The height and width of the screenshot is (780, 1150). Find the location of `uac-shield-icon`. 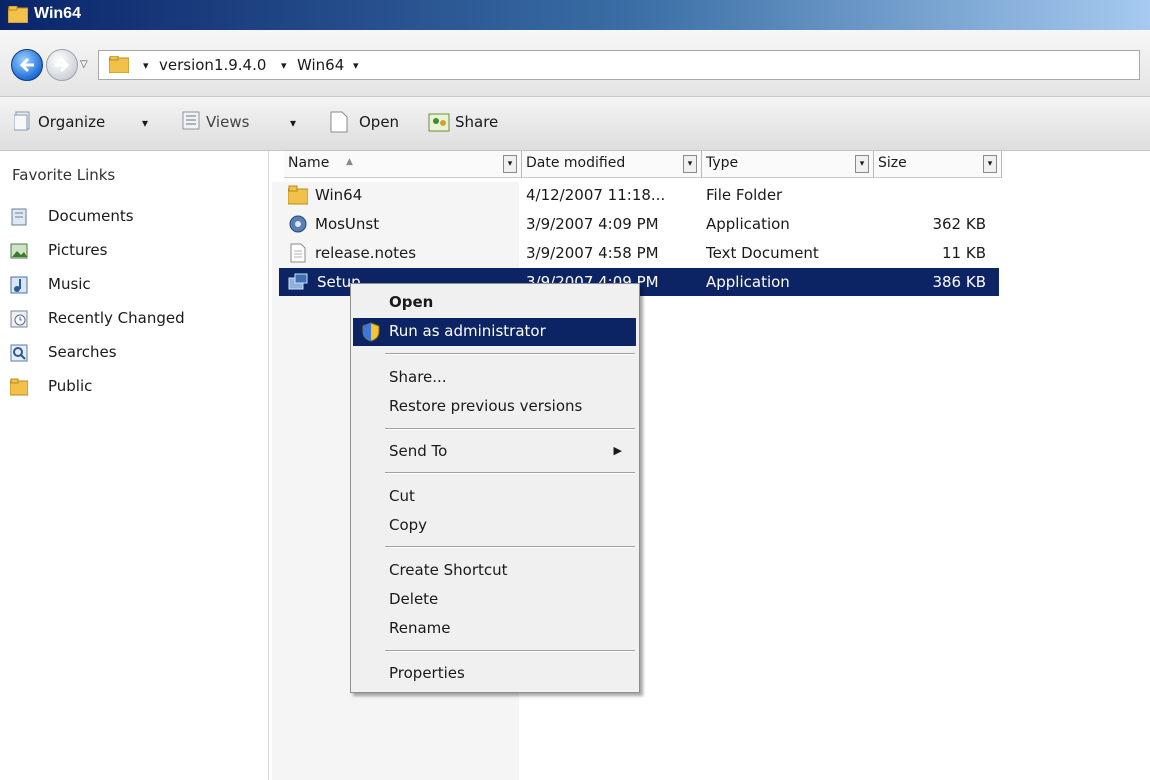

uac-shield-icon is located at coordinates (371, 332).